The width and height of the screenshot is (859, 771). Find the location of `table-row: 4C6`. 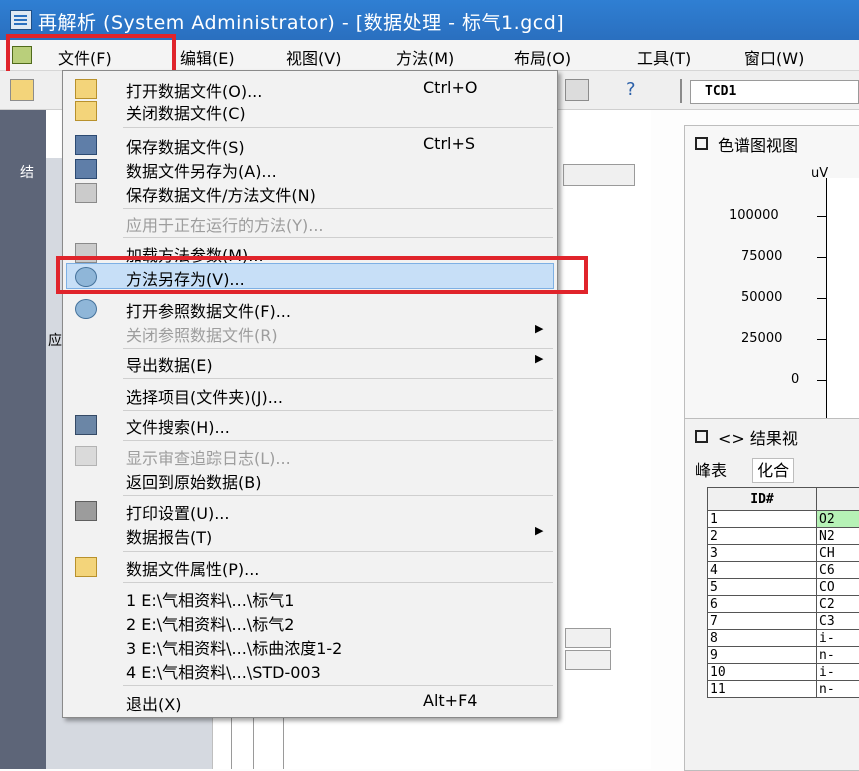

table-row: 4C6 is located at coordinates (783, 570).